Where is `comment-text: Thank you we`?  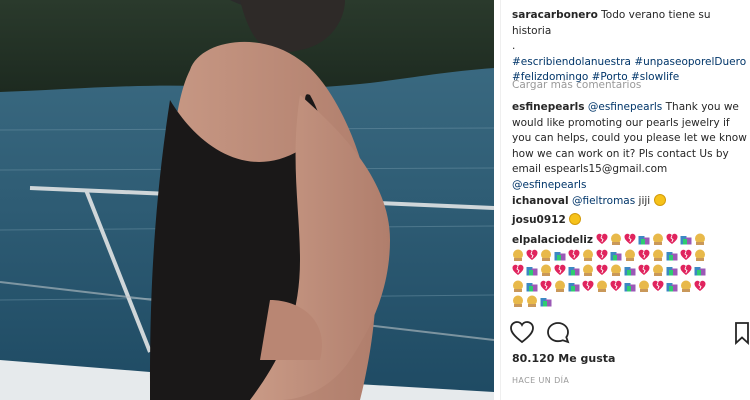 comment-text: Thank you we is located at coordinates (700, 107).